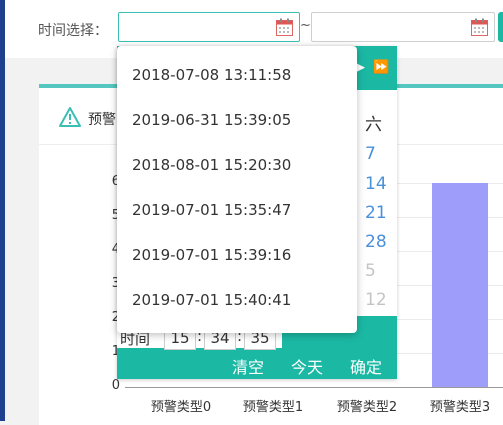 The width and height of the screenshot is (503, 425). I want to click on confirm-button: 确定, so click(366, 366).